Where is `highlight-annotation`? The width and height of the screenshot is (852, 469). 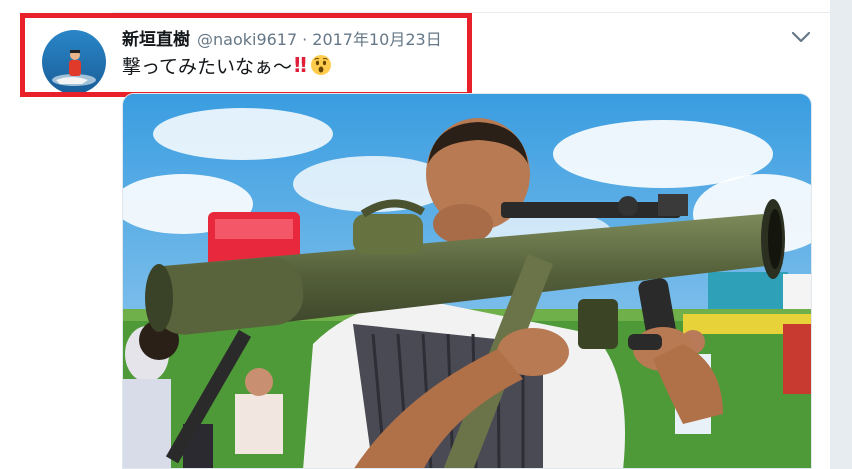
highlight-annotation is located at coordinates (246, 55).